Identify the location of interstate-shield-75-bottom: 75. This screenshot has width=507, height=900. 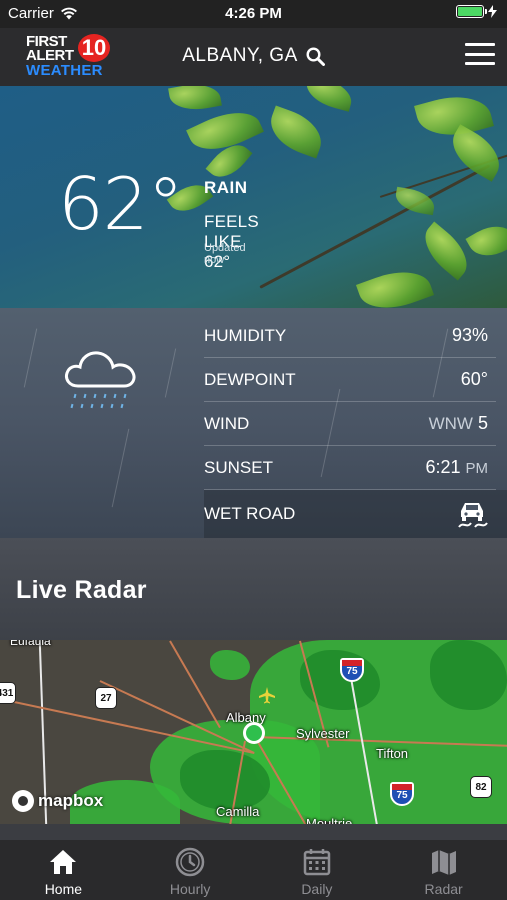
(402, 794).